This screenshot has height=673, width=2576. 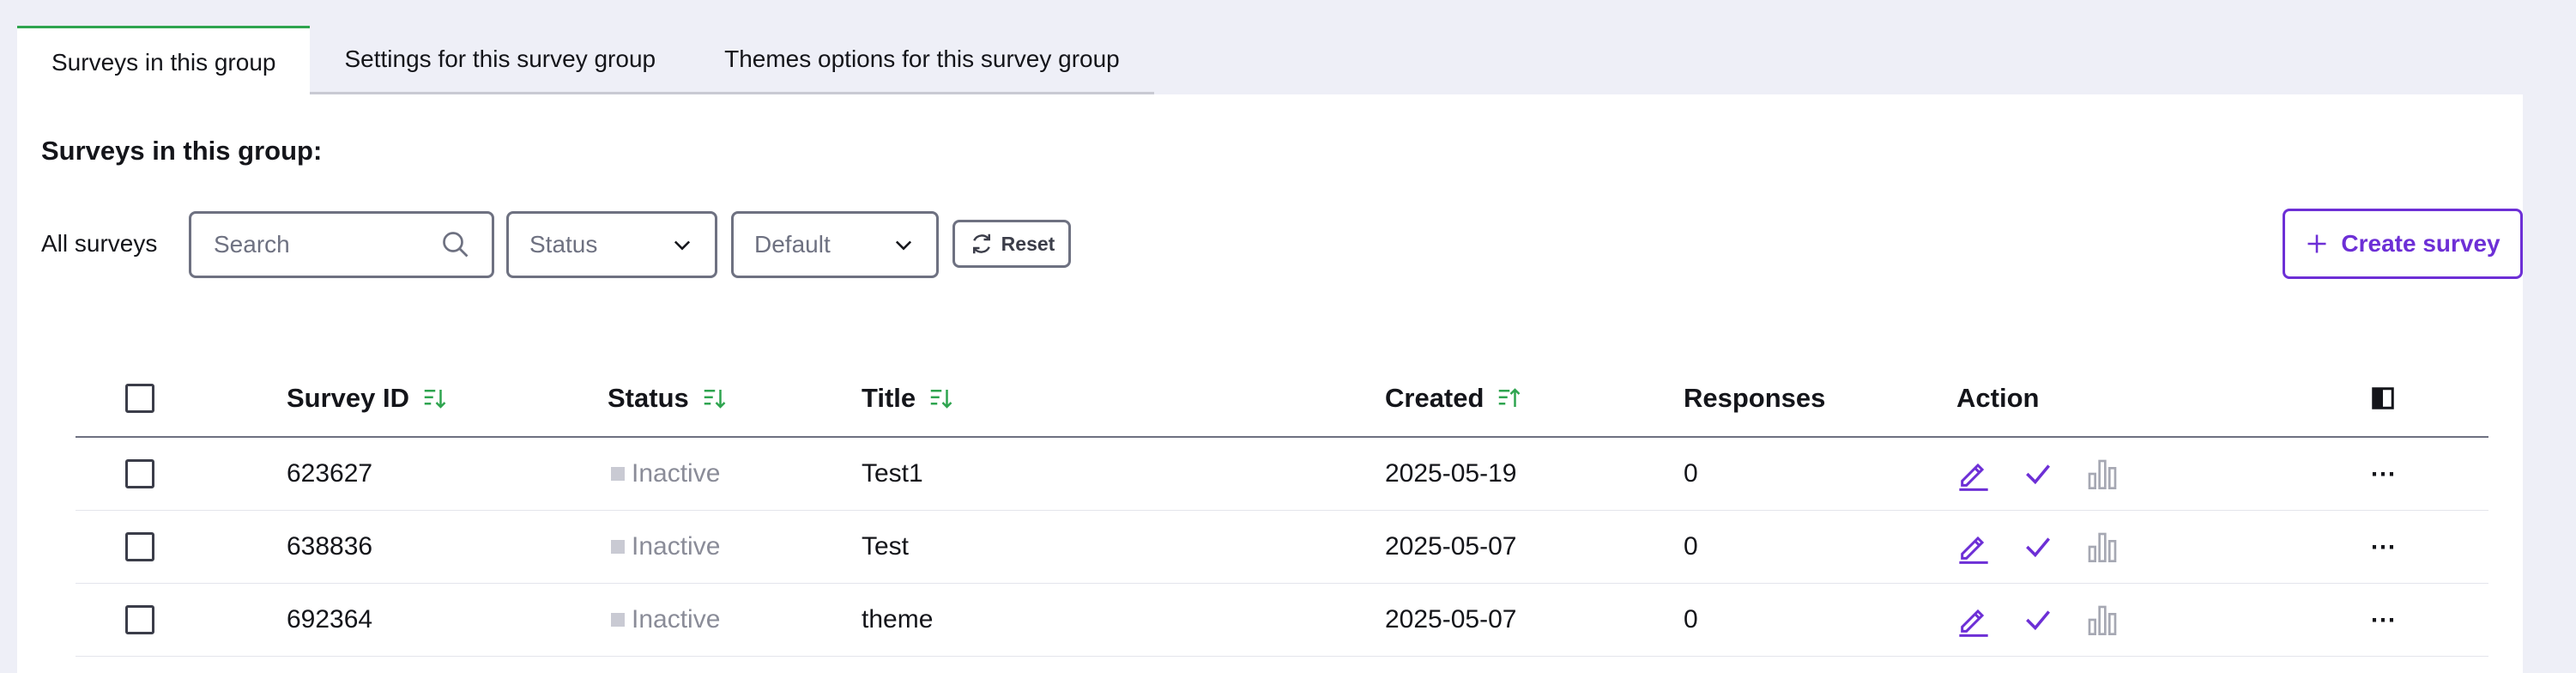 I want to click on survey-id: 638836, so click(x=329, y=547).